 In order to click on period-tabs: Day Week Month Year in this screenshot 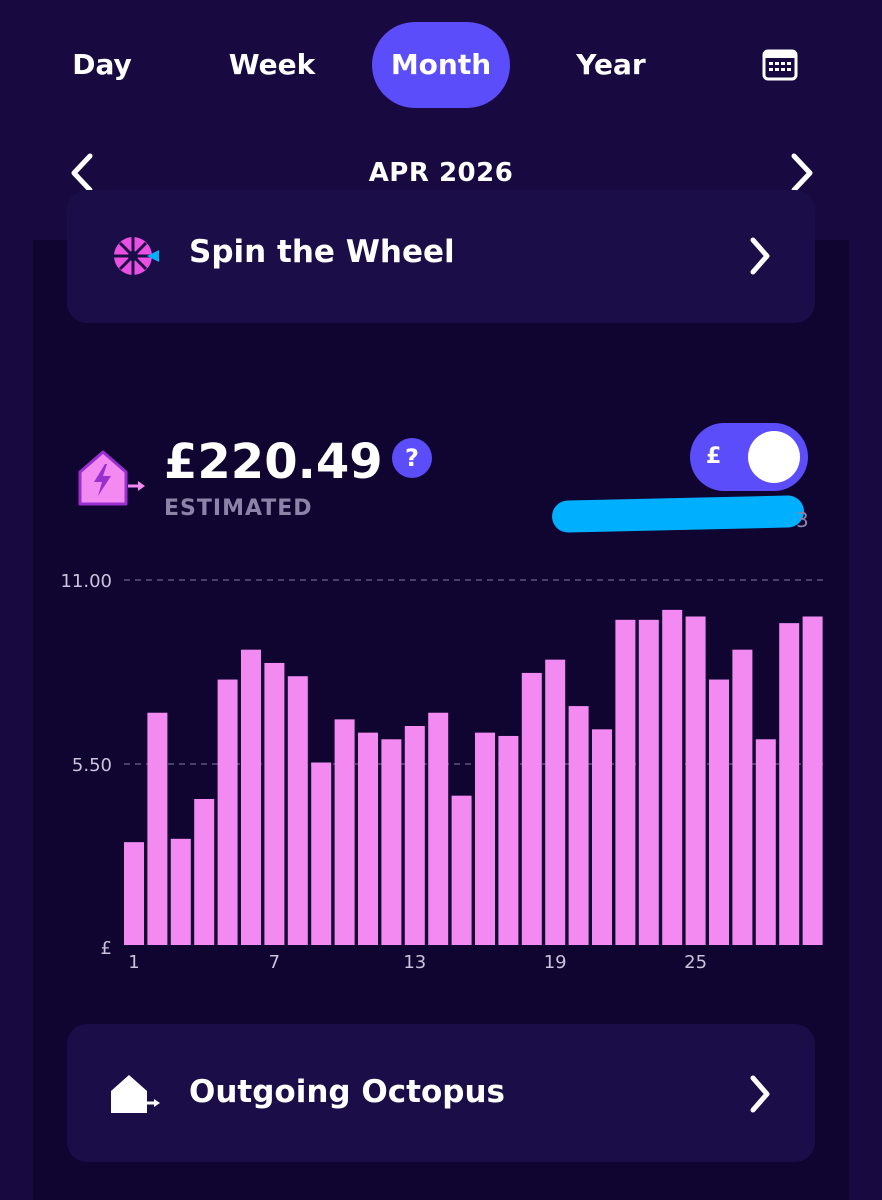, I will do `click(441, 65)`.